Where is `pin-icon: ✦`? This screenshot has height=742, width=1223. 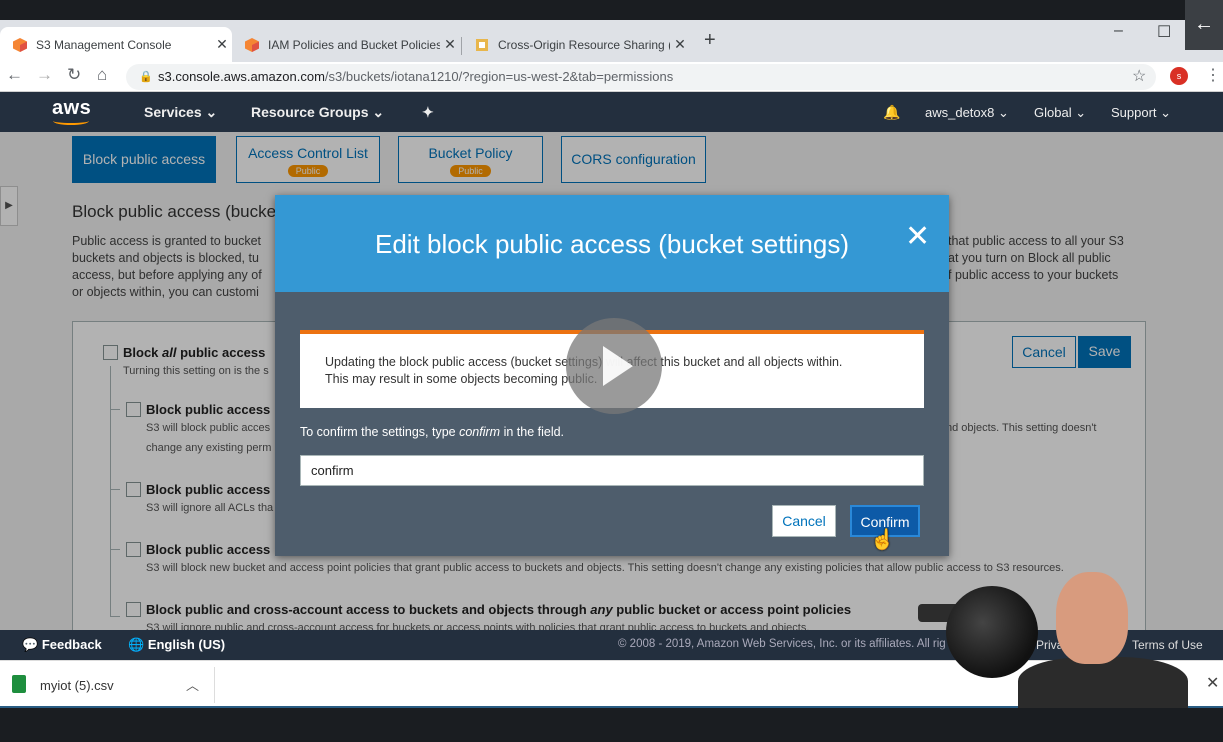 pin-icon: ✦ is located at coordinates (428, 112).